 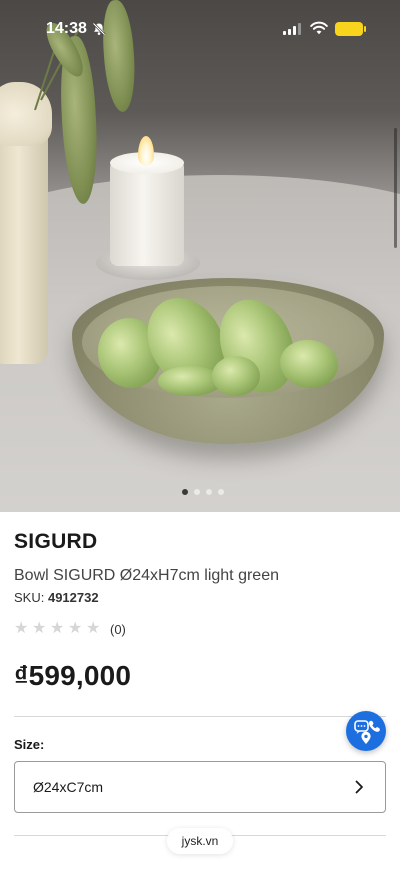 I want to click on size-selected-value: Ø24xC7cm, so click(x=68, y=787).